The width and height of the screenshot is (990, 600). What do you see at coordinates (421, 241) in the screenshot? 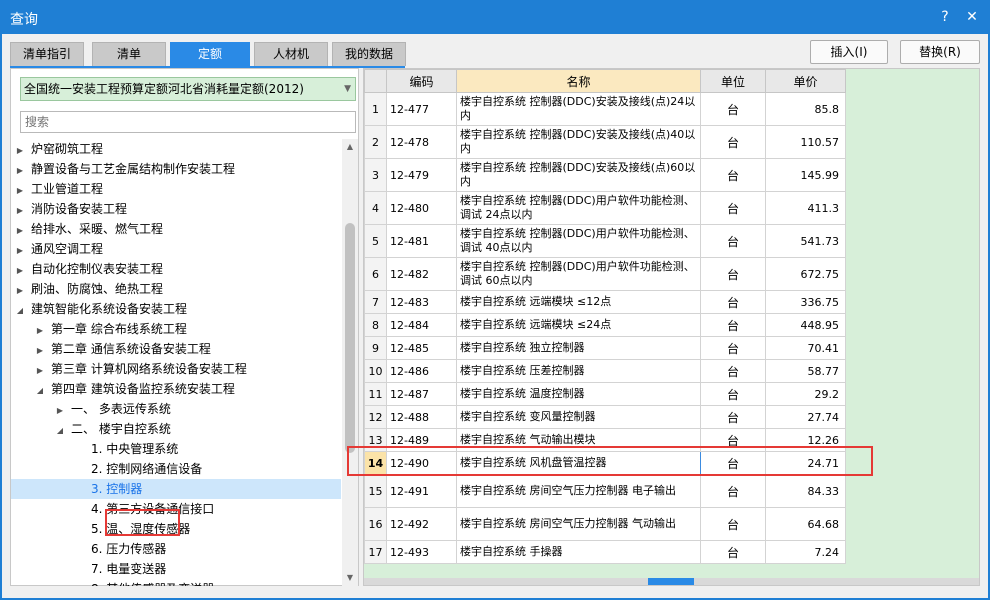
I see `quota-code-cell: 12-481` at bounding box center [421, 241].